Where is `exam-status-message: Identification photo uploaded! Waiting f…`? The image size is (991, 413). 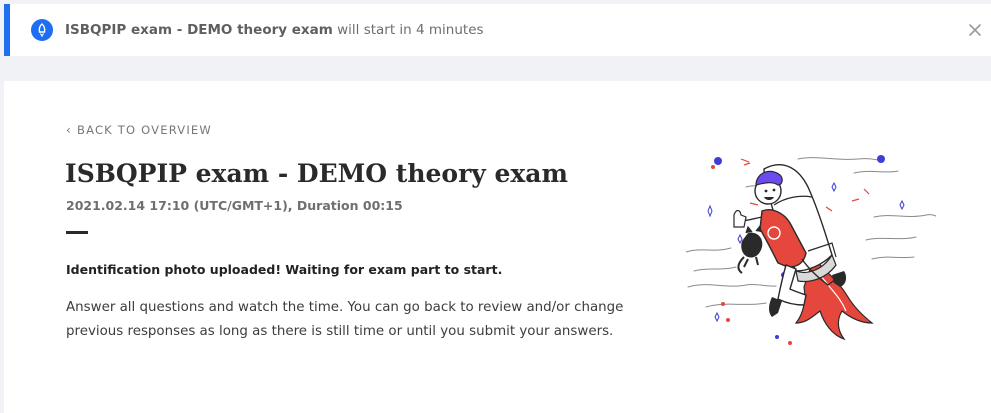 exam-status-message: Identification photo uploaded! Waiting f… is located at coordinates (284, 269).